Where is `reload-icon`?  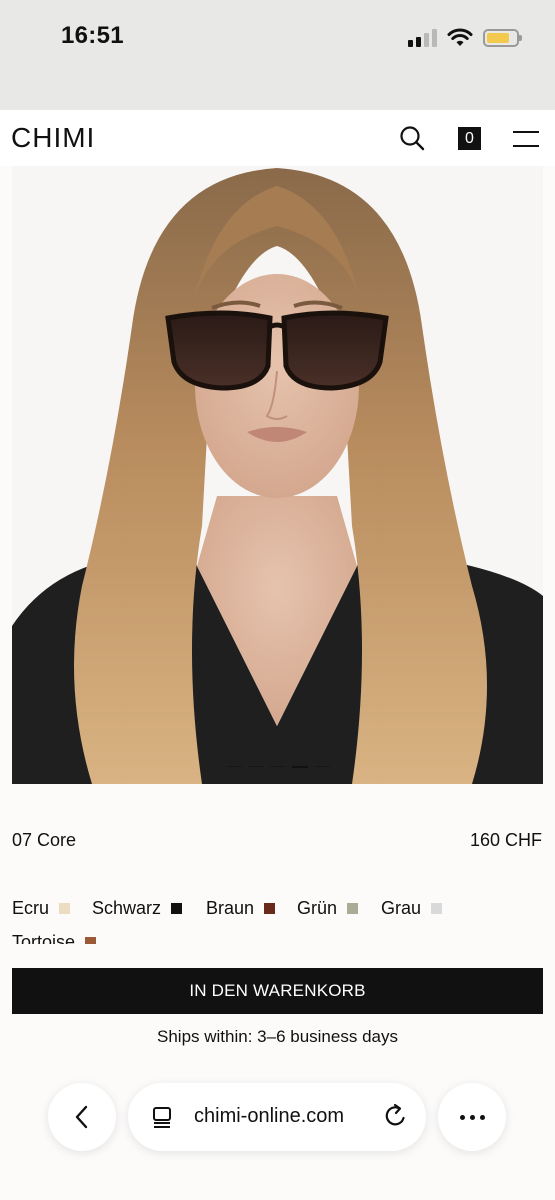
reload-icon is located at coordinates (396, 1116).